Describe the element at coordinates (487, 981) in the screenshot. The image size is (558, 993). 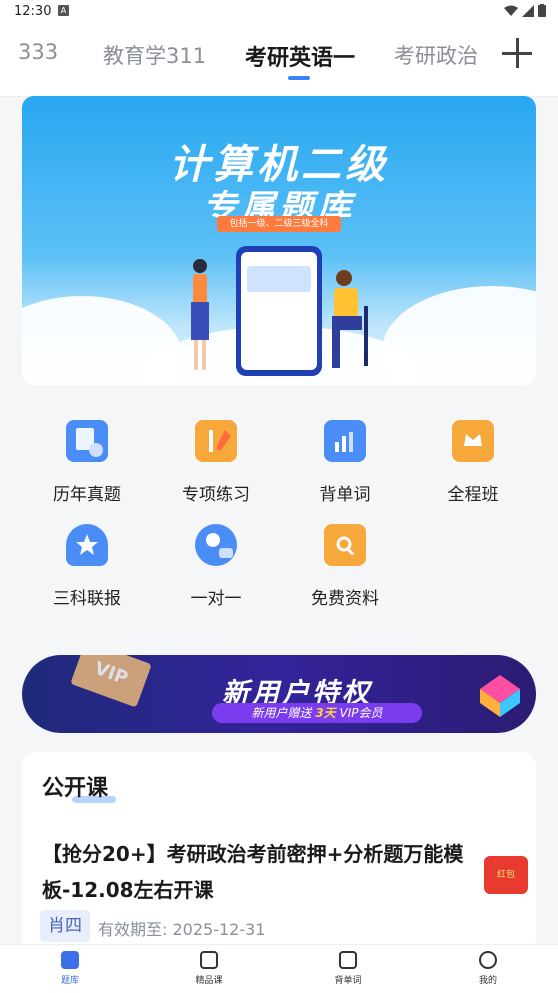
I see `nav-label: 我的` at that location.